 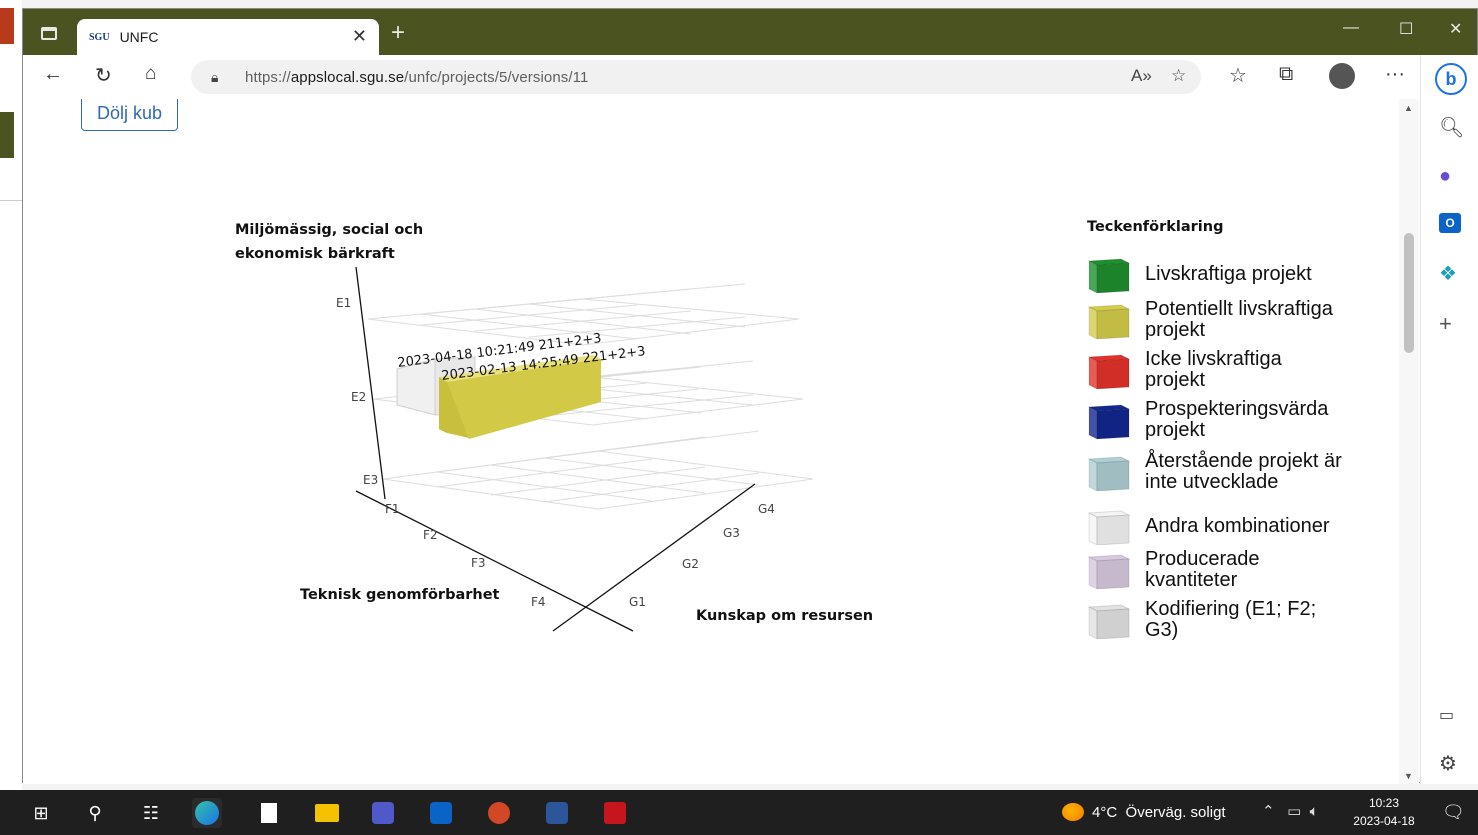 What do you see at coordinates (370, 383) in the screenshot?
I see `e-axis` at bounding box center [370, 383].